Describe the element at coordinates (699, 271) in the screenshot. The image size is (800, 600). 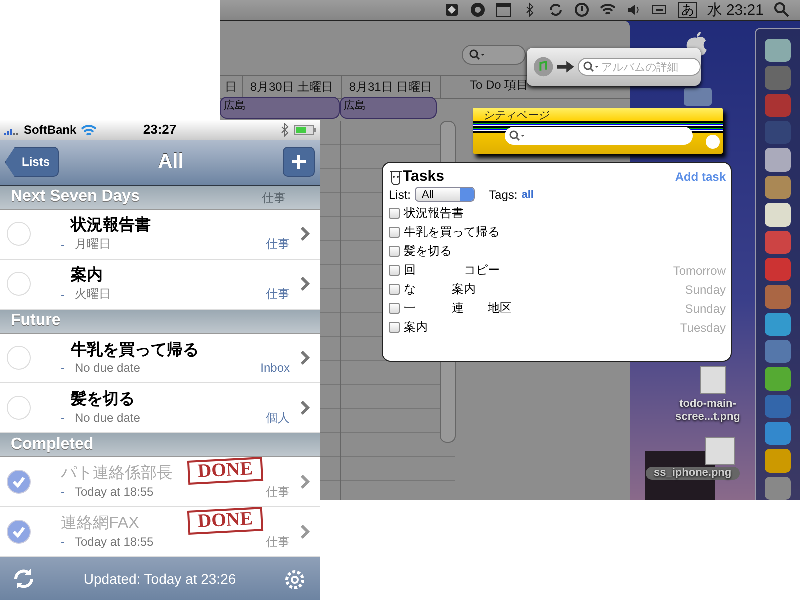
I see `task-due-date: Tomorrow` at that location.